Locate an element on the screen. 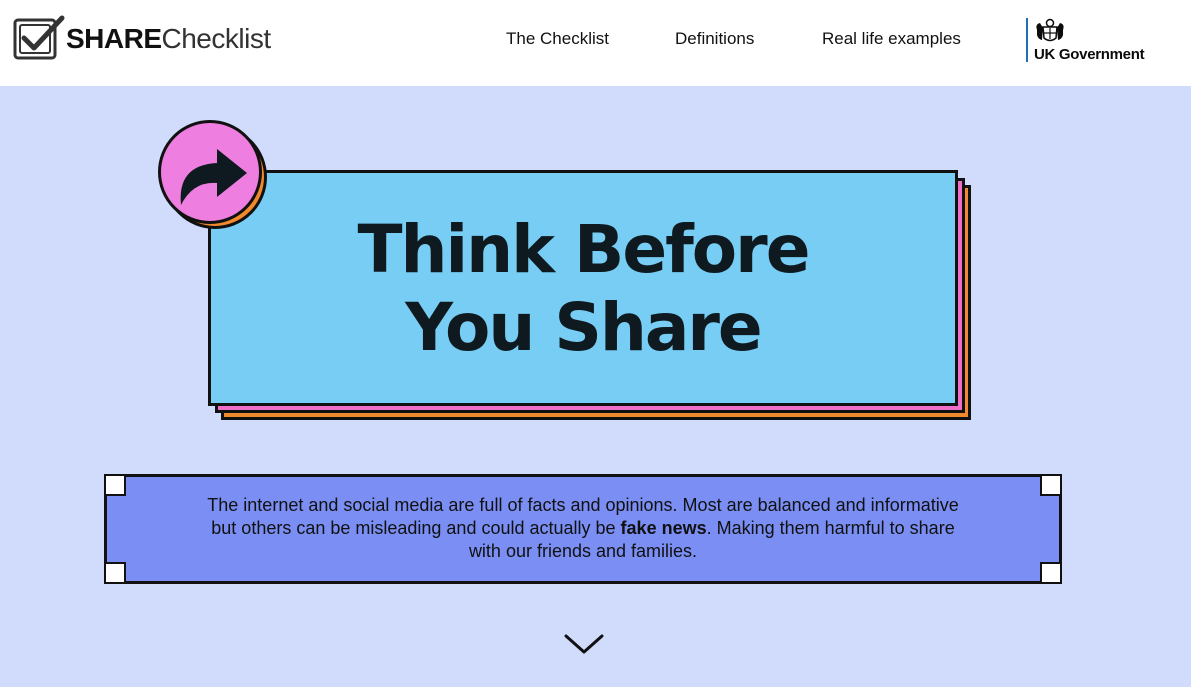  logo-share-text: SHARE is located at coordinates (114, 38).